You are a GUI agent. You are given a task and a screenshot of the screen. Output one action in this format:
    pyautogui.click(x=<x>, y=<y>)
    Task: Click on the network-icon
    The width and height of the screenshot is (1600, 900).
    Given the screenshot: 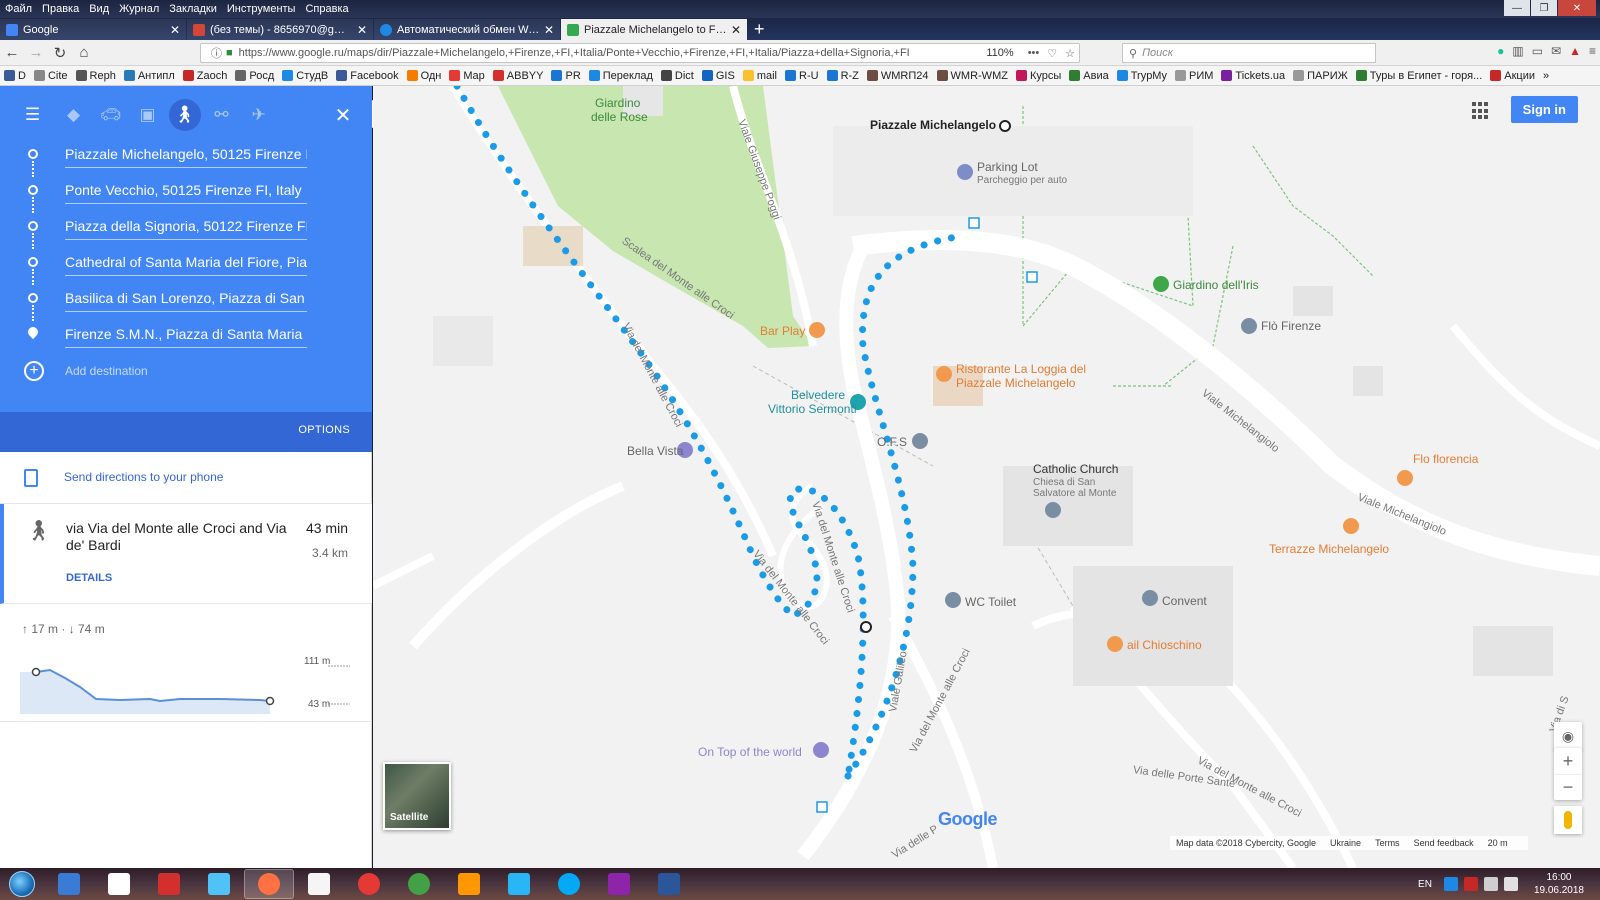 What is the action you would take?
    pyautogui.click(x=1510, y=884)
    